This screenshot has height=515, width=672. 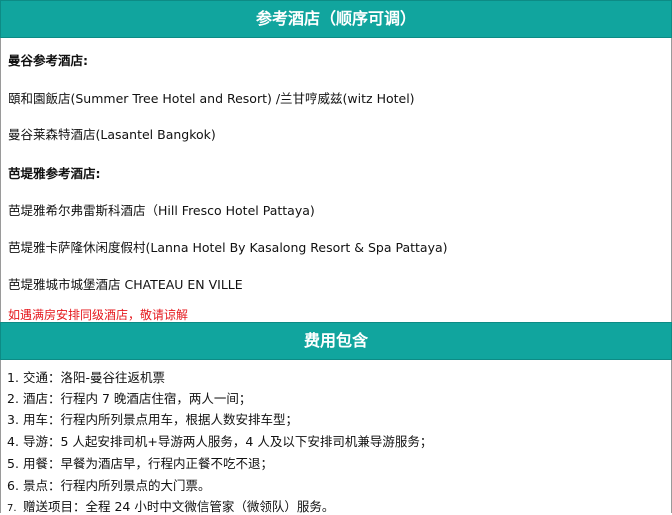 What do you see at coordinates (13, 485) in the screenshot?
I see `fee-item-number: 6.` at bounding box center [13, 485].